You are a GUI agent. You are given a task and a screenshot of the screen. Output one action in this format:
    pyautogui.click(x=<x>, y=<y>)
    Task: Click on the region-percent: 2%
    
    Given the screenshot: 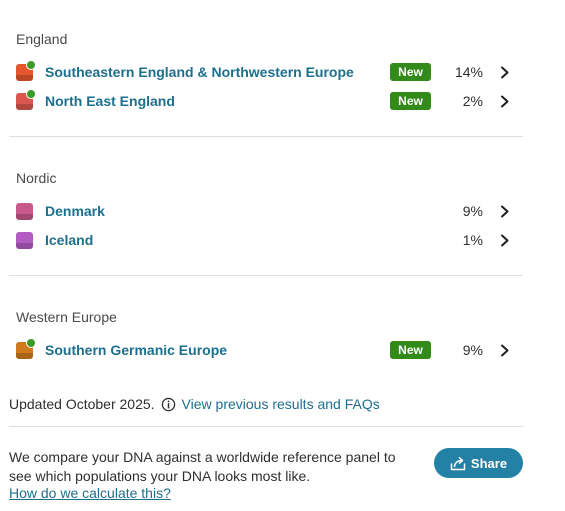 What is the action you would take?
    pyautogui.click(x=472, y=101)
    